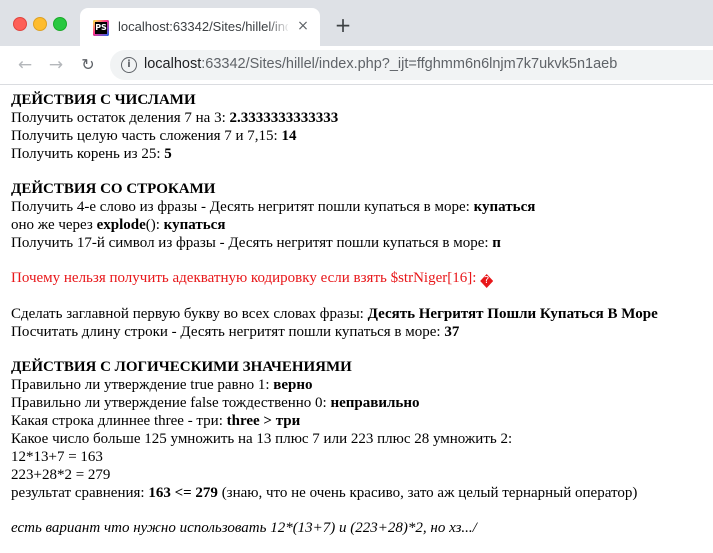 This screenshot has width=713, height=553. What do you see at coordinates (118, 225) in the screenshot?
I see `strings-line-2: оно же через explode(): купаться` at bounding box center [118, 225].